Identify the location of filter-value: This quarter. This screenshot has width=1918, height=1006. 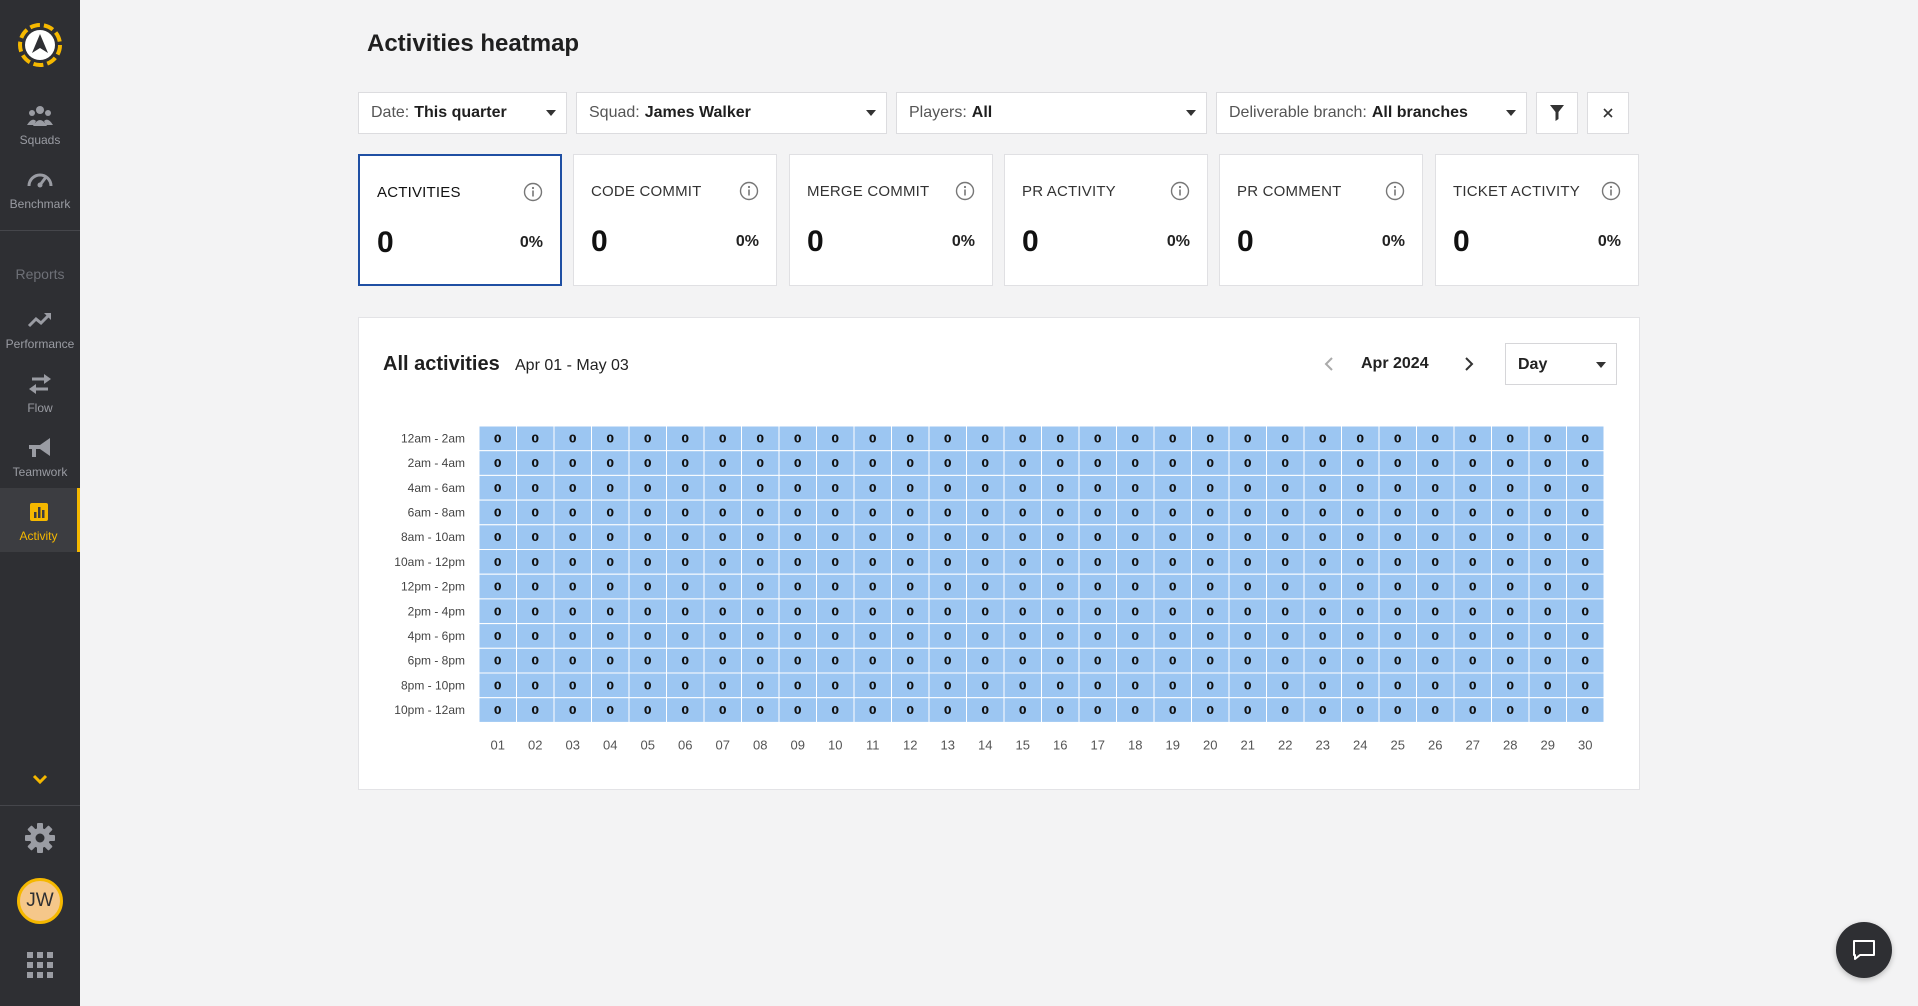
(460, 112).